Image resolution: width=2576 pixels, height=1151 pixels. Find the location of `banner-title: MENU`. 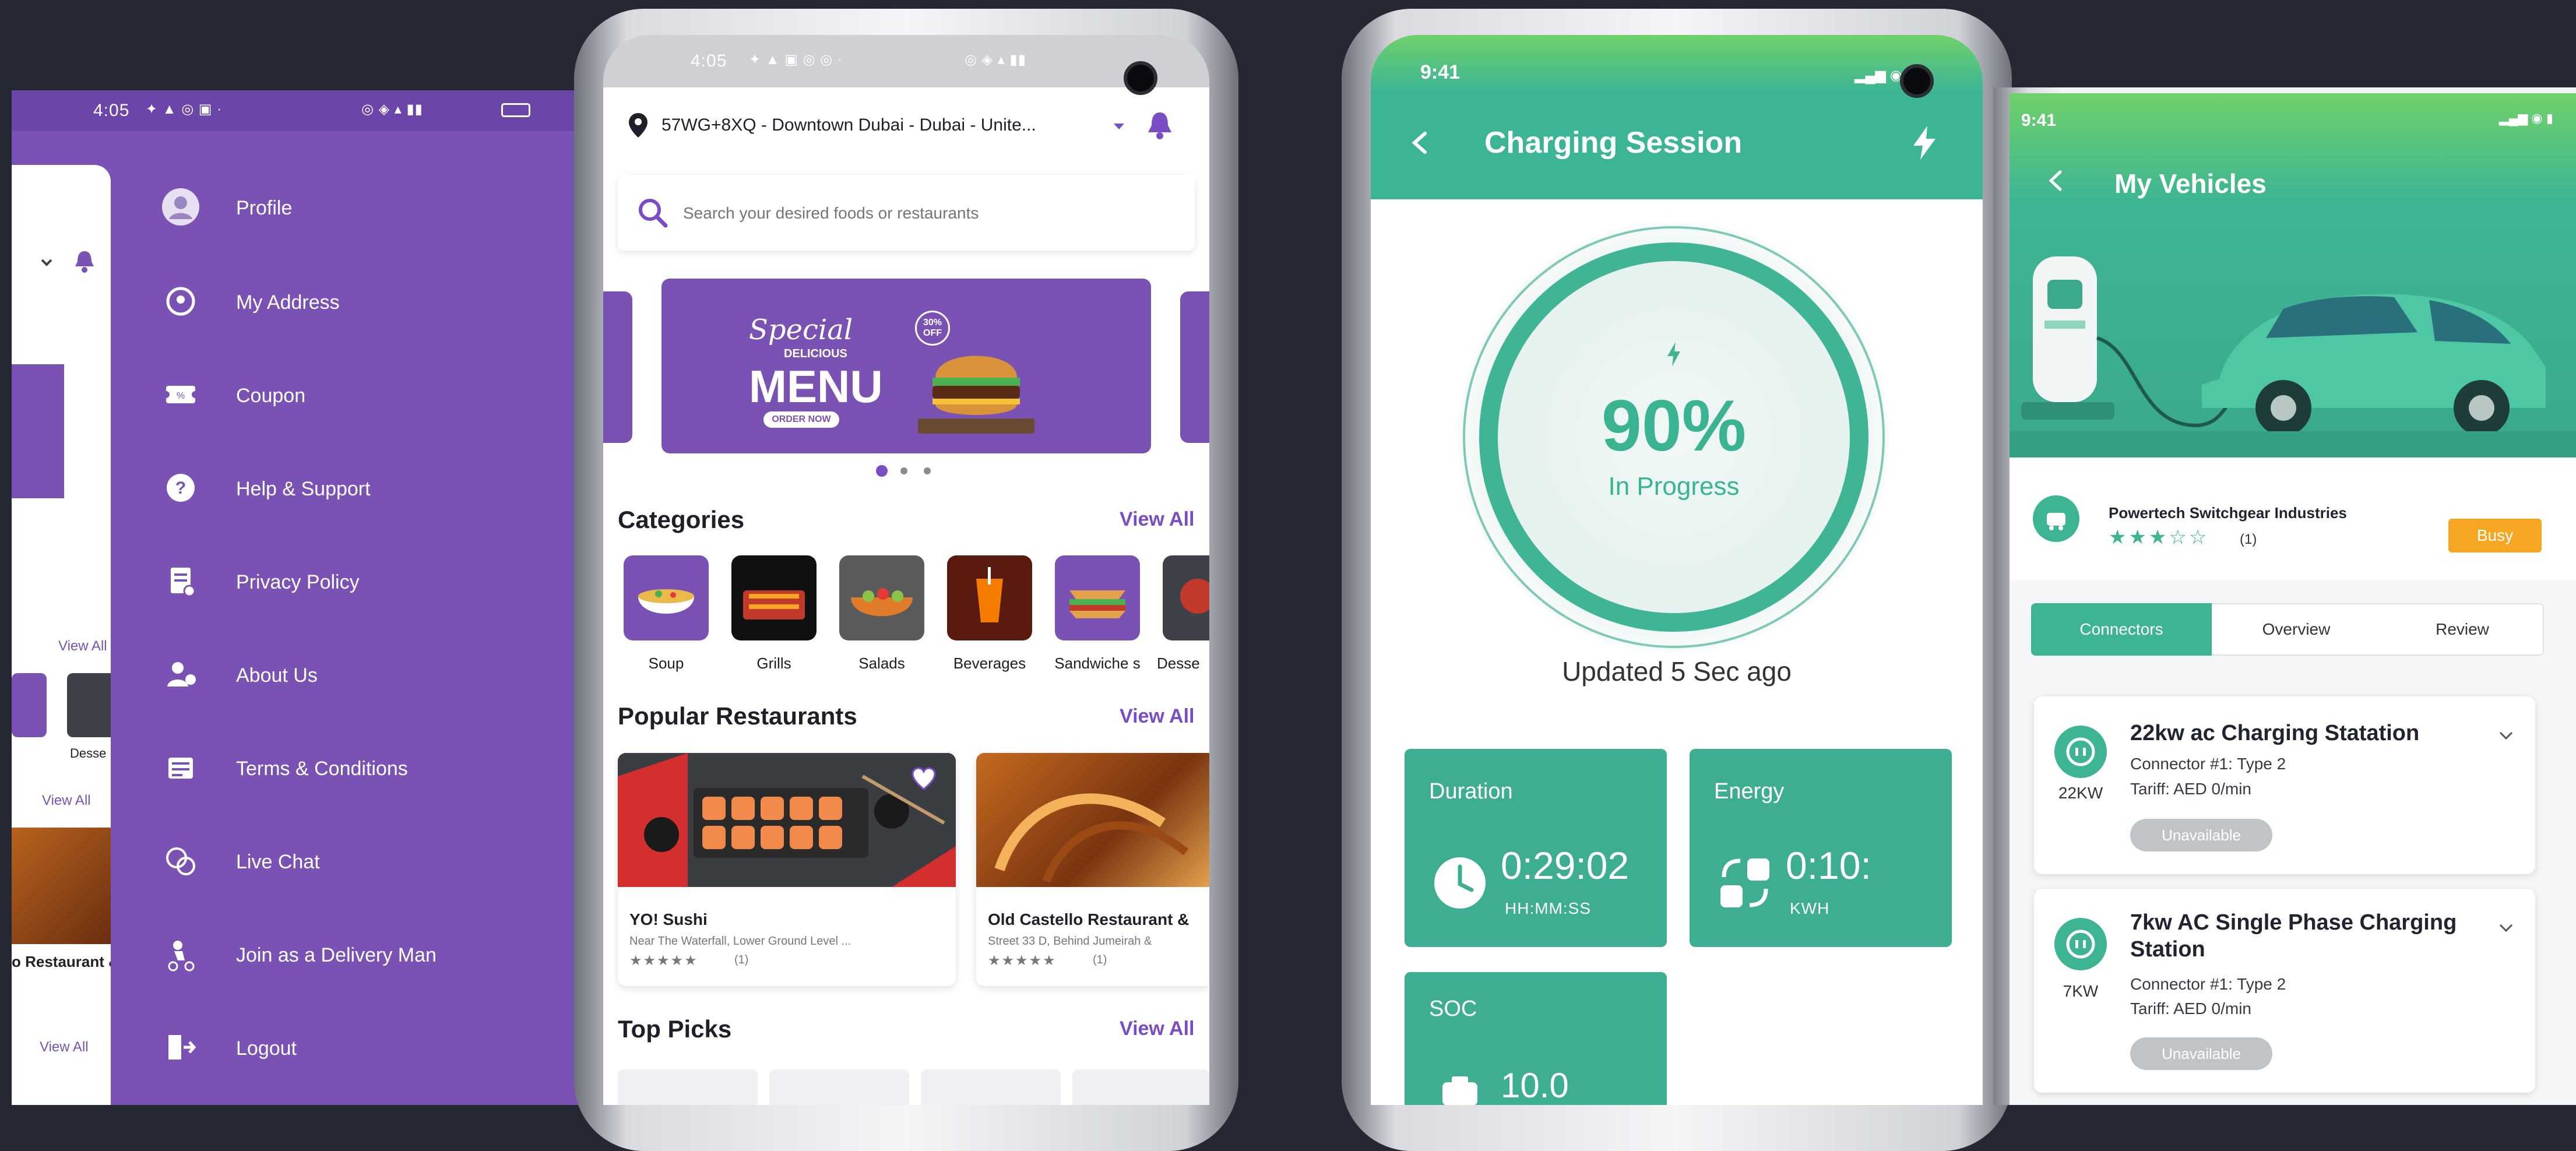

banner-title: MENU is located at coordinates (816, 386).